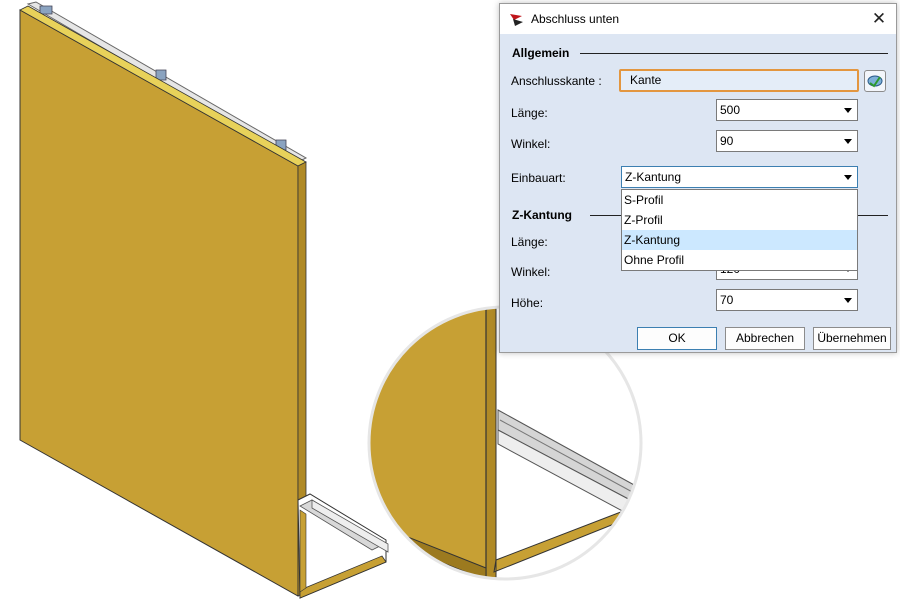 The width and height of the screenshot is (900, 600). What do you see at coordinates (538, 178) in the screenshot?
I see `einbauart-label: Einbauart:` at bounding box center [538, 178].